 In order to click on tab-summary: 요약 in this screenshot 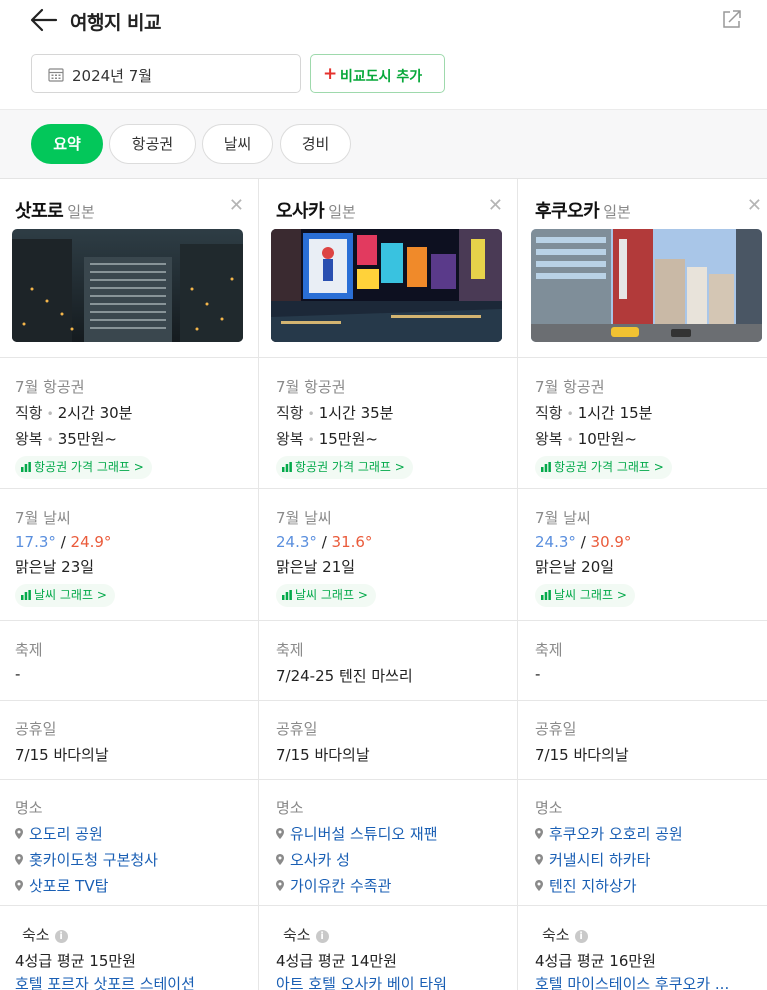, I will do `click(67, 144)`.